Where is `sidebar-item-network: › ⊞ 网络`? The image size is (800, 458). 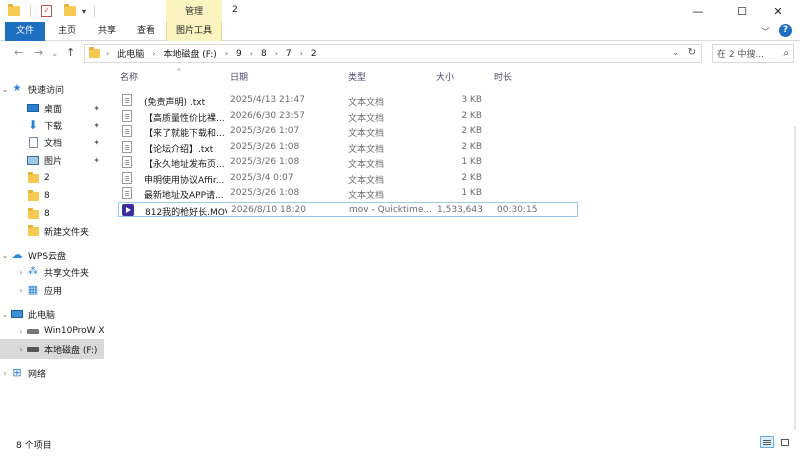
sidebar-item-network: › ⊞ 网络 is located at coordinates (55, 373).